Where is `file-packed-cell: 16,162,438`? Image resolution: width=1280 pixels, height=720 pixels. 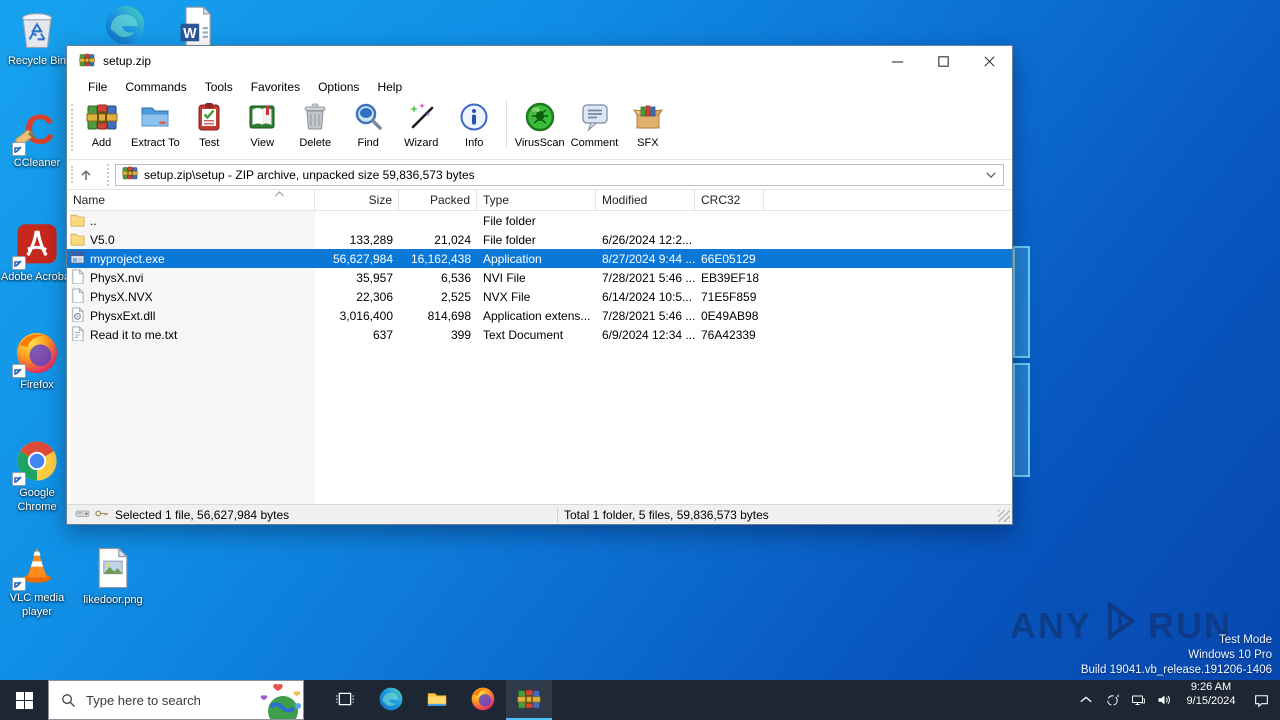
file-packed-cell: 16,162,438 is located at coordinates (440, 258).